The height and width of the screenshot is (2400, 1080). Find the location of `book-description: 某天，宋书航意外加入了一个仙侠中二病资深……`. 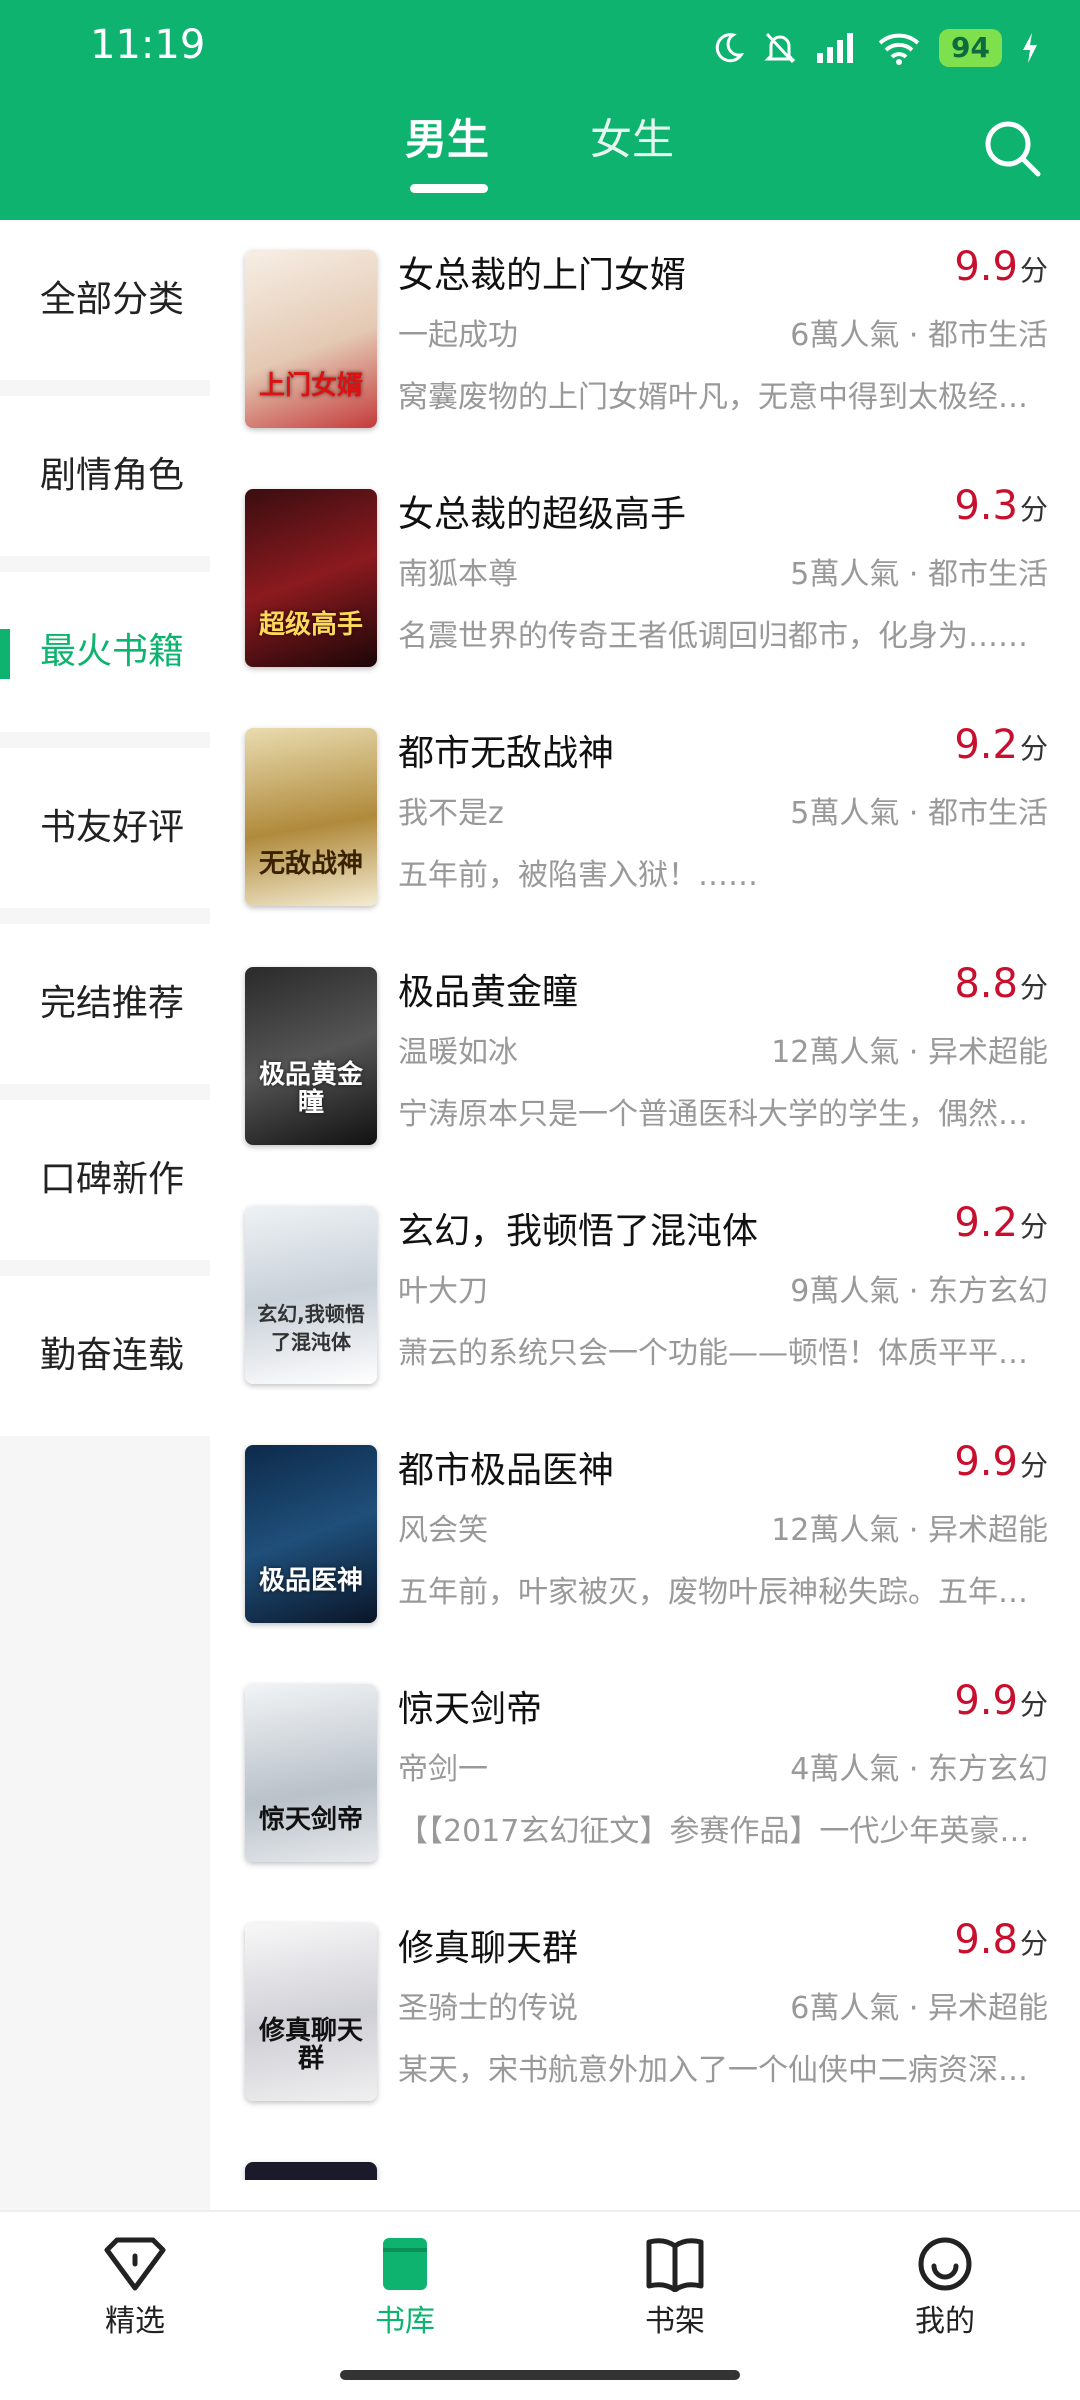

book-description: 某天，宋书航意外加入了一个仙侠中二病资深…… is located at coordinates (724, 2070).